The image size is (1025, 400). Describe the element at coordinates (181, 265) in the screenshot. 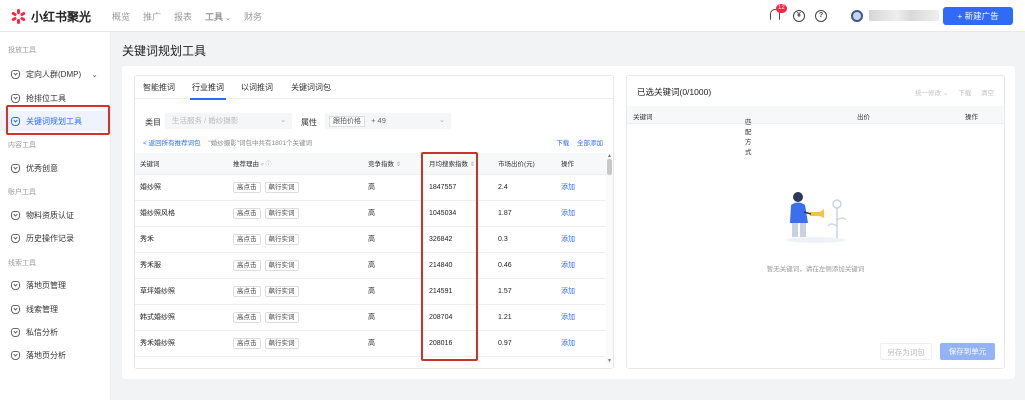

I see `cell-keyword: 秀禾服` at that location.